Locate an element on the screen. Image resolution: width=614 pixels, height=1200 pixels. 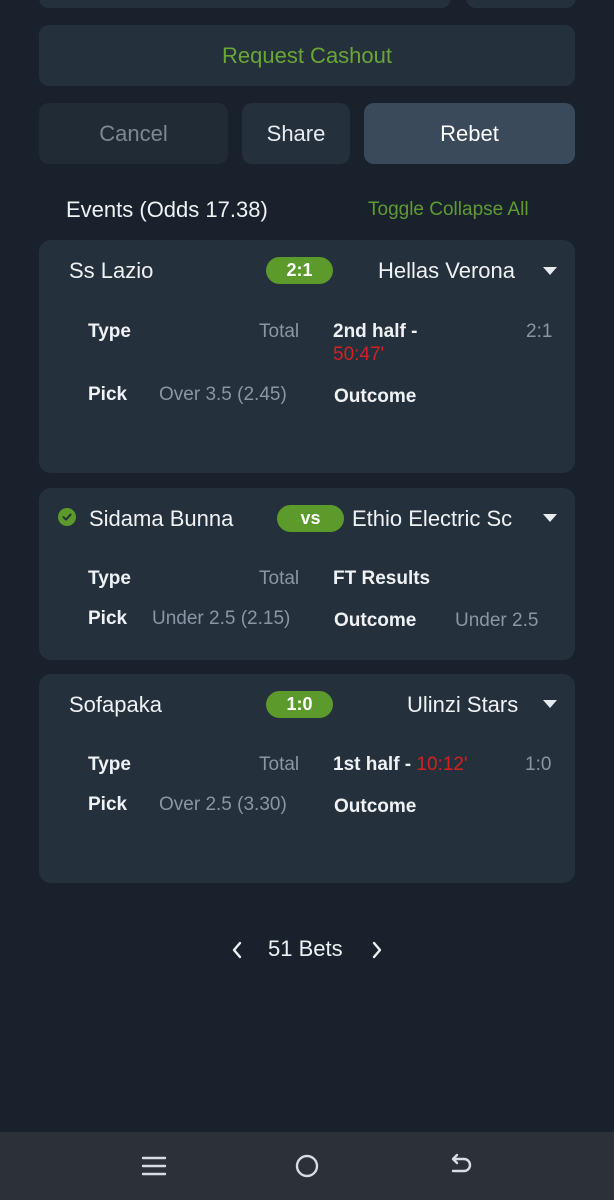
back-icon is located at coordinates (460, 1166).